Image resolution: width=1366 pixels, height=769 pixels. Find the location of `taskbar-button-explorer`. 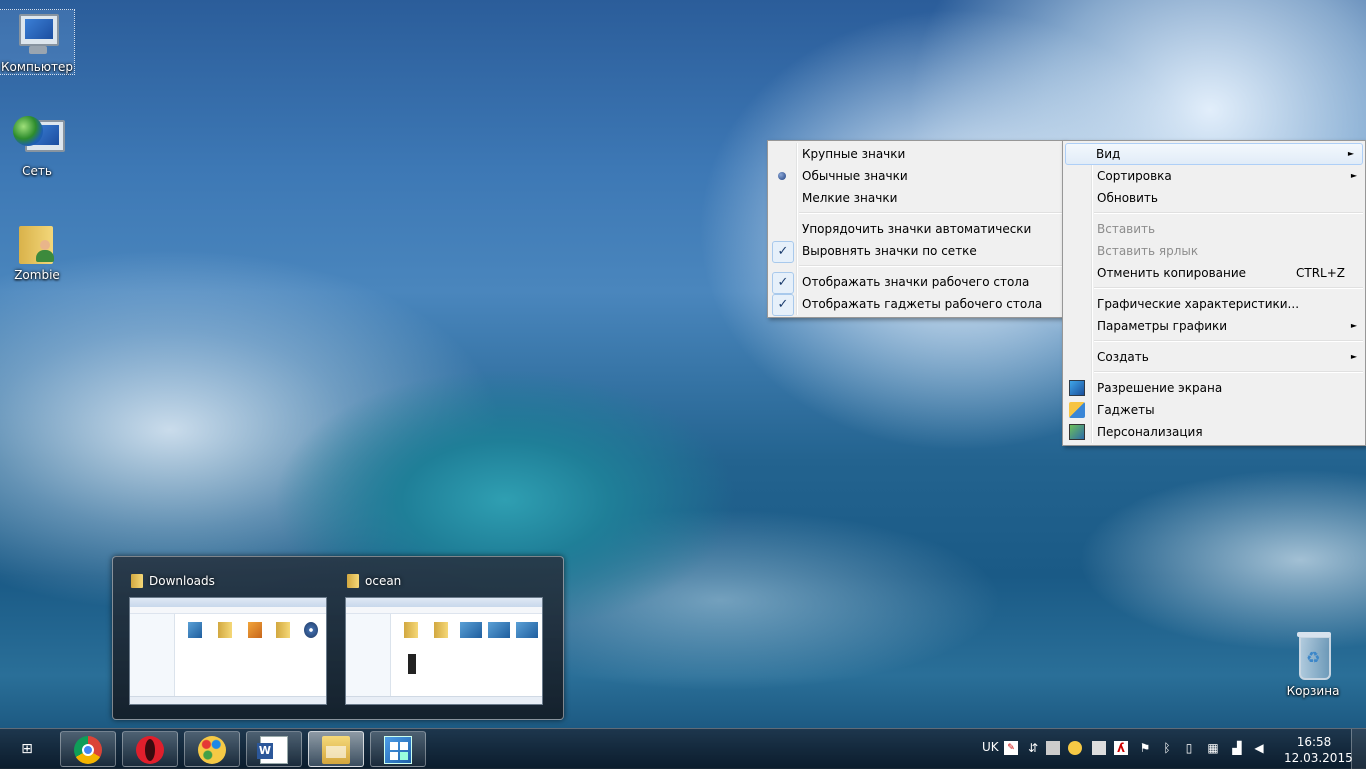

taskbar-button-explorer is located at coordinates (336, 749).